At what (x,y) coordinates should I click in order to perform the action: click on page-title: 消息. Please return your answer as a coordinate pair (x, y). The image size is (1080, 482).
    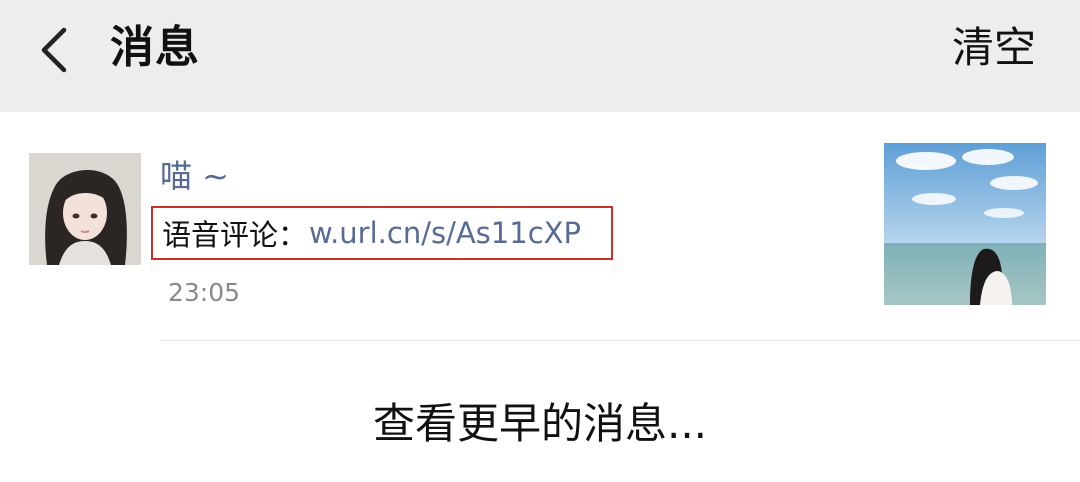
    Looking at the image, I should click on (155, 47).